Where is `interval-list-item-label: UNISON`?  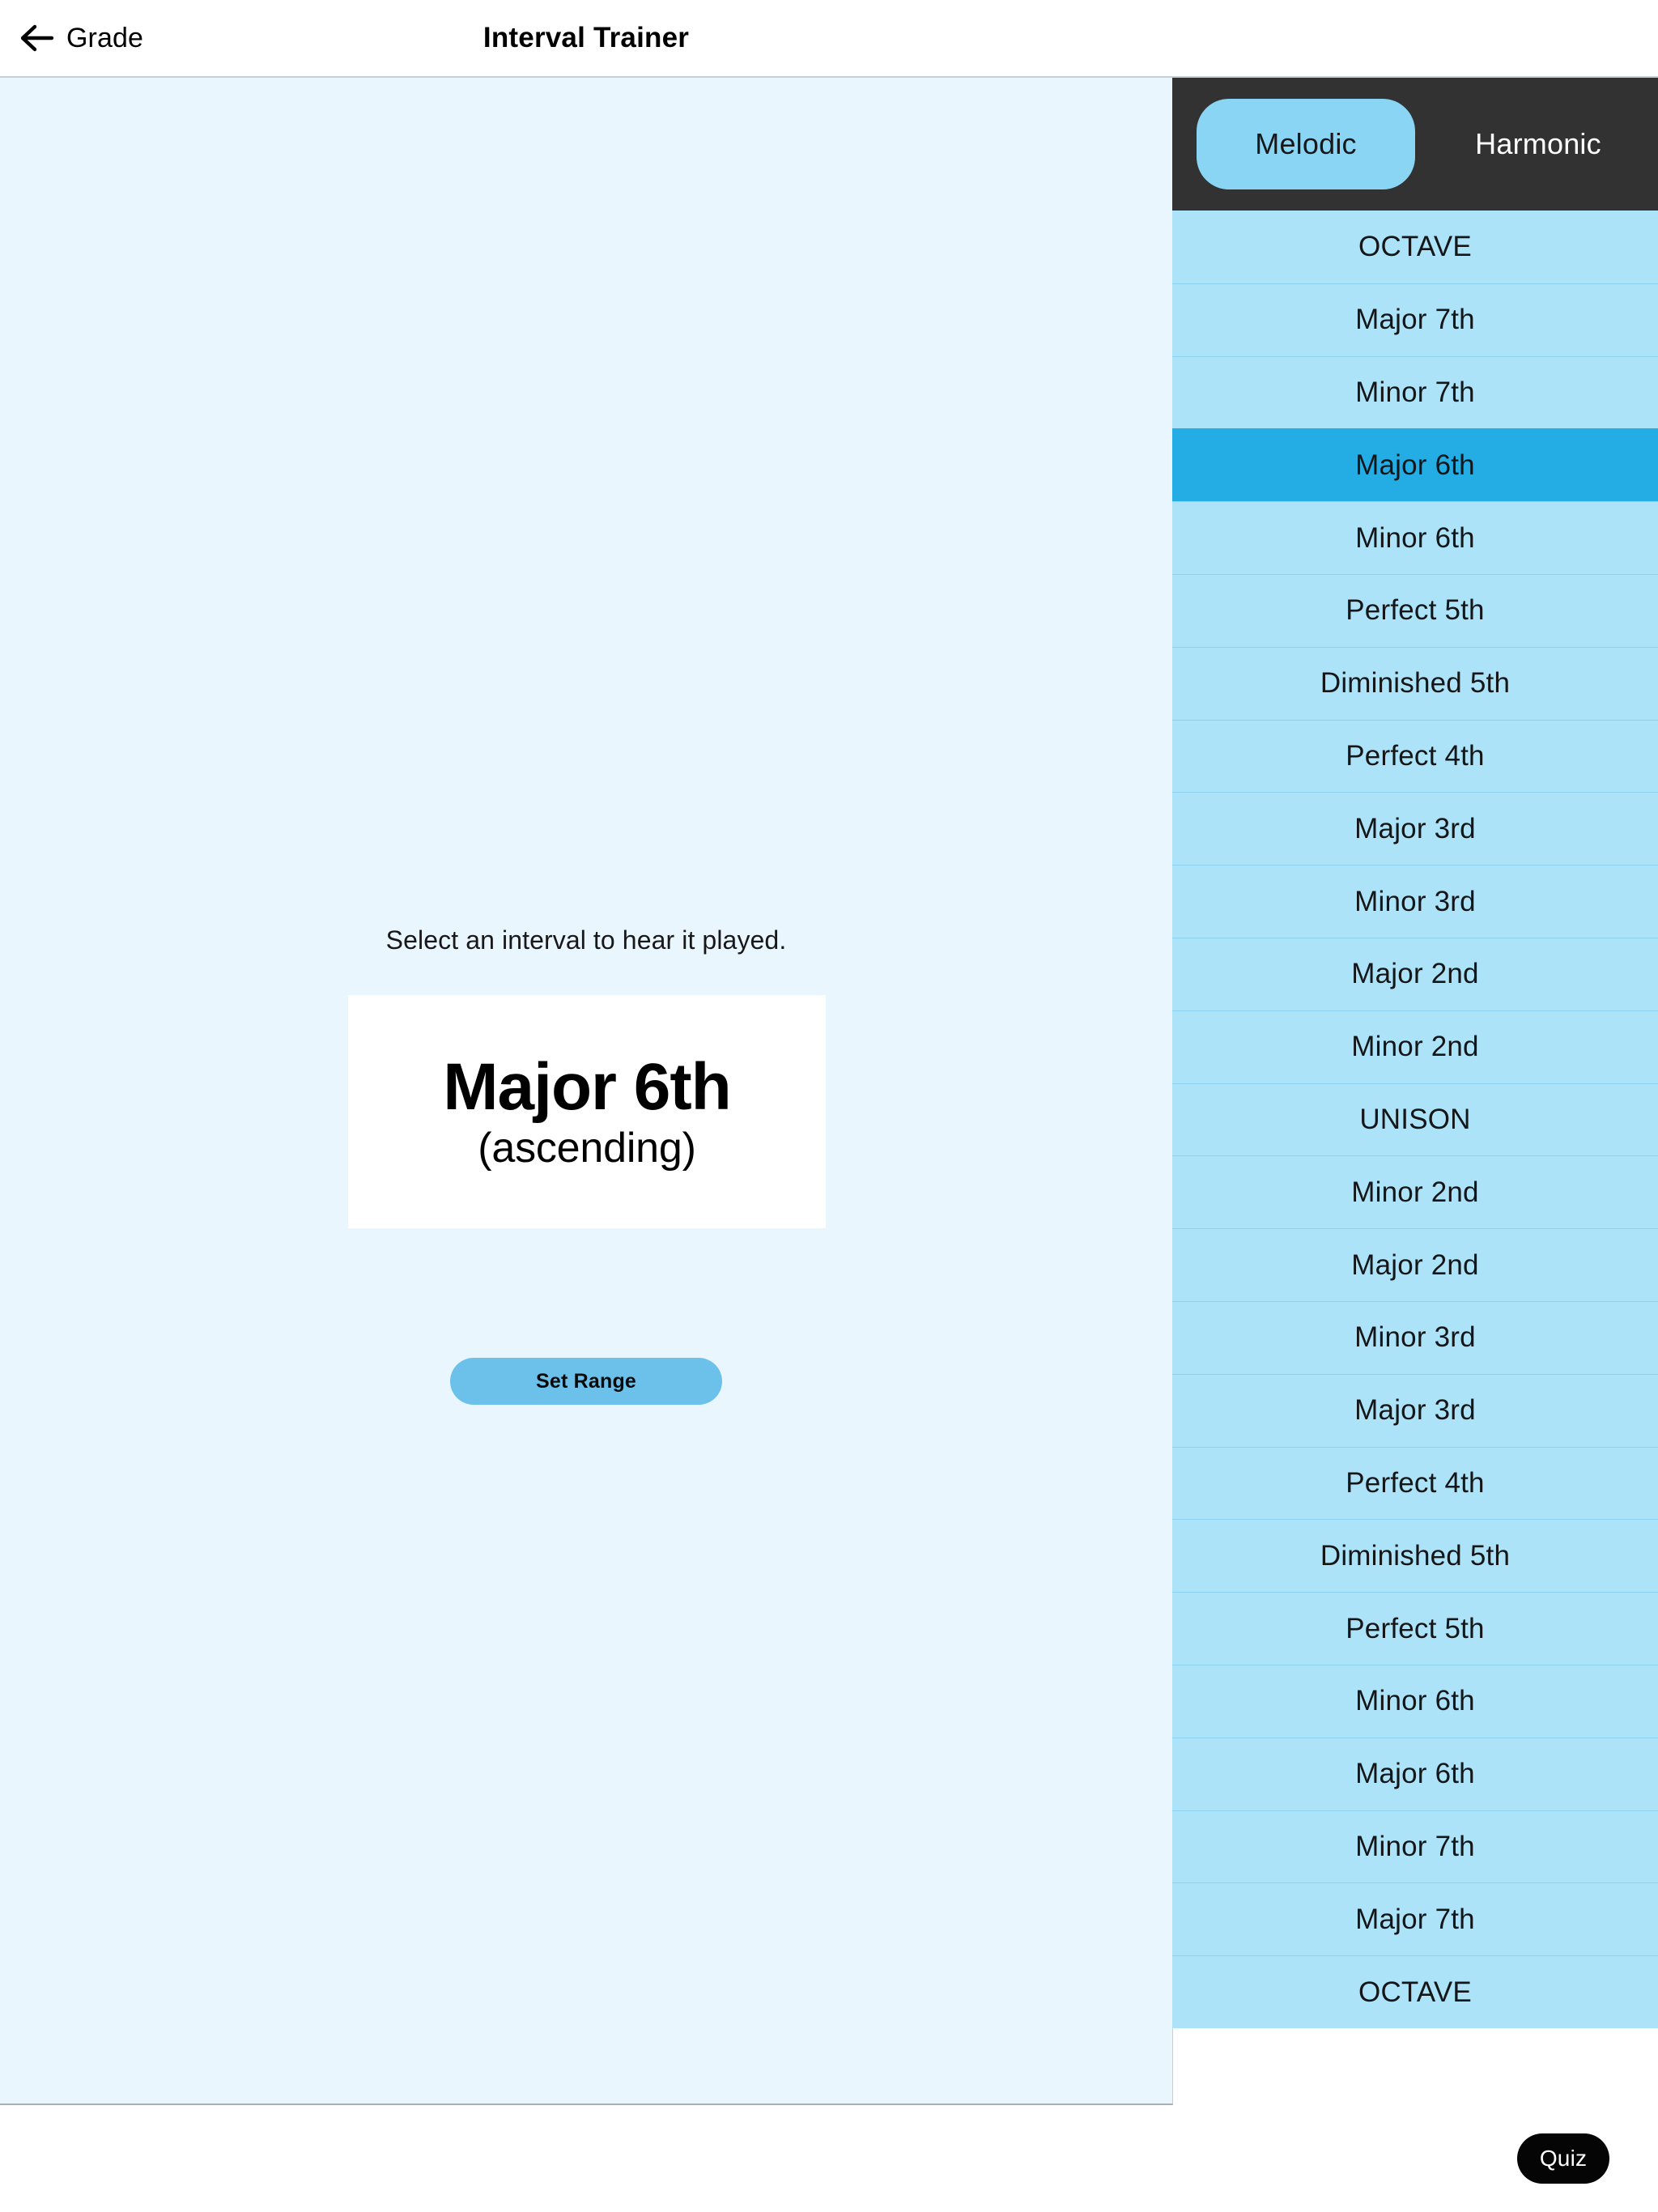 interval-list-item-label: UNISON is located at coordinates (1415, 1119).